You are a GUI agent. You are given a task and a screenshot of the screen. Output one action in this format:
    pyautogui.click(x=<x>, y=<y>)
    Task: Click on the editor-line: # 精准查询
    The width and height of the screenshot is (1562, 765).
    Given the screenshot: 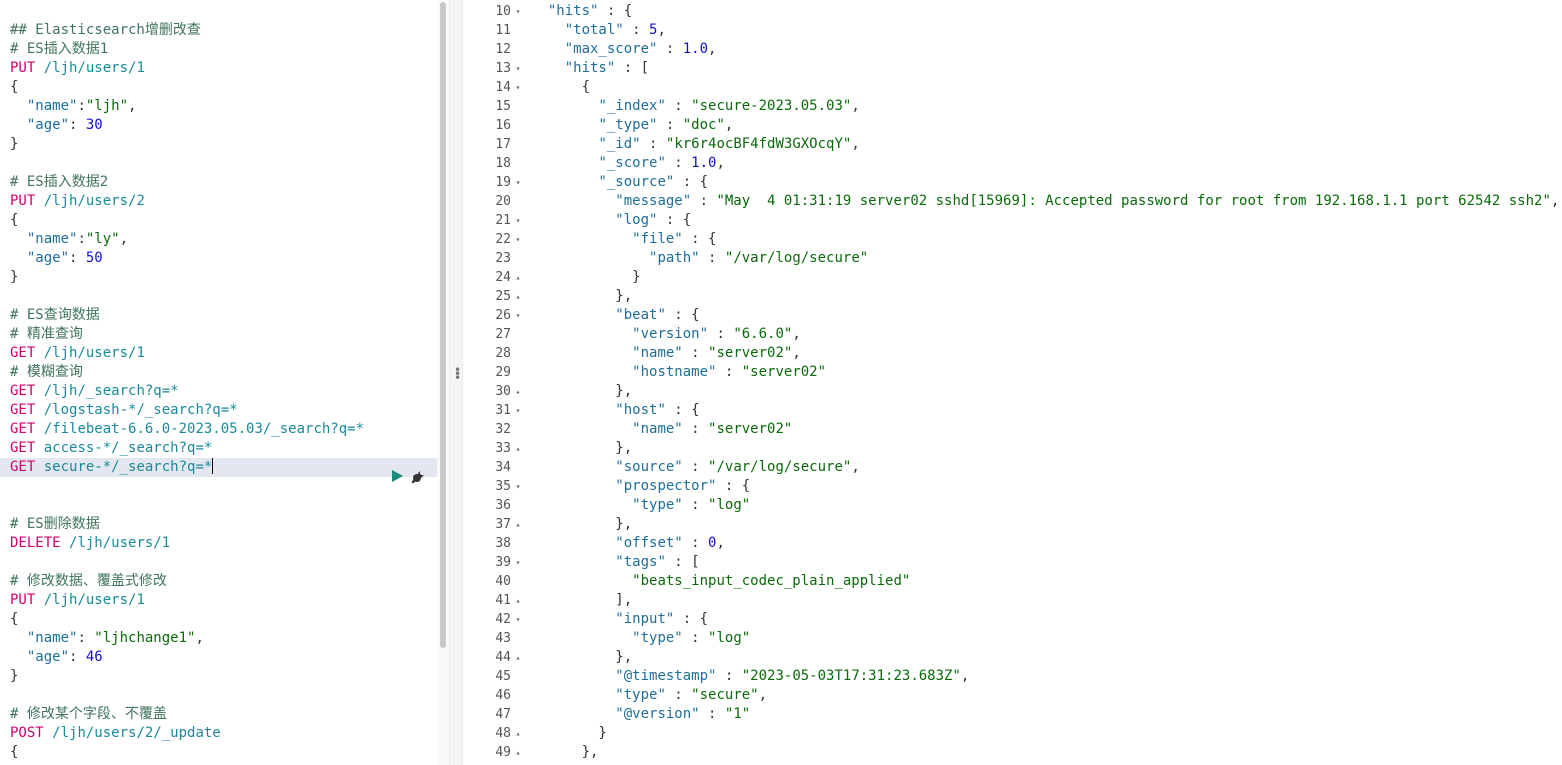 What is the action you would take?
    pyautogui.click(x=218, y=334)
    